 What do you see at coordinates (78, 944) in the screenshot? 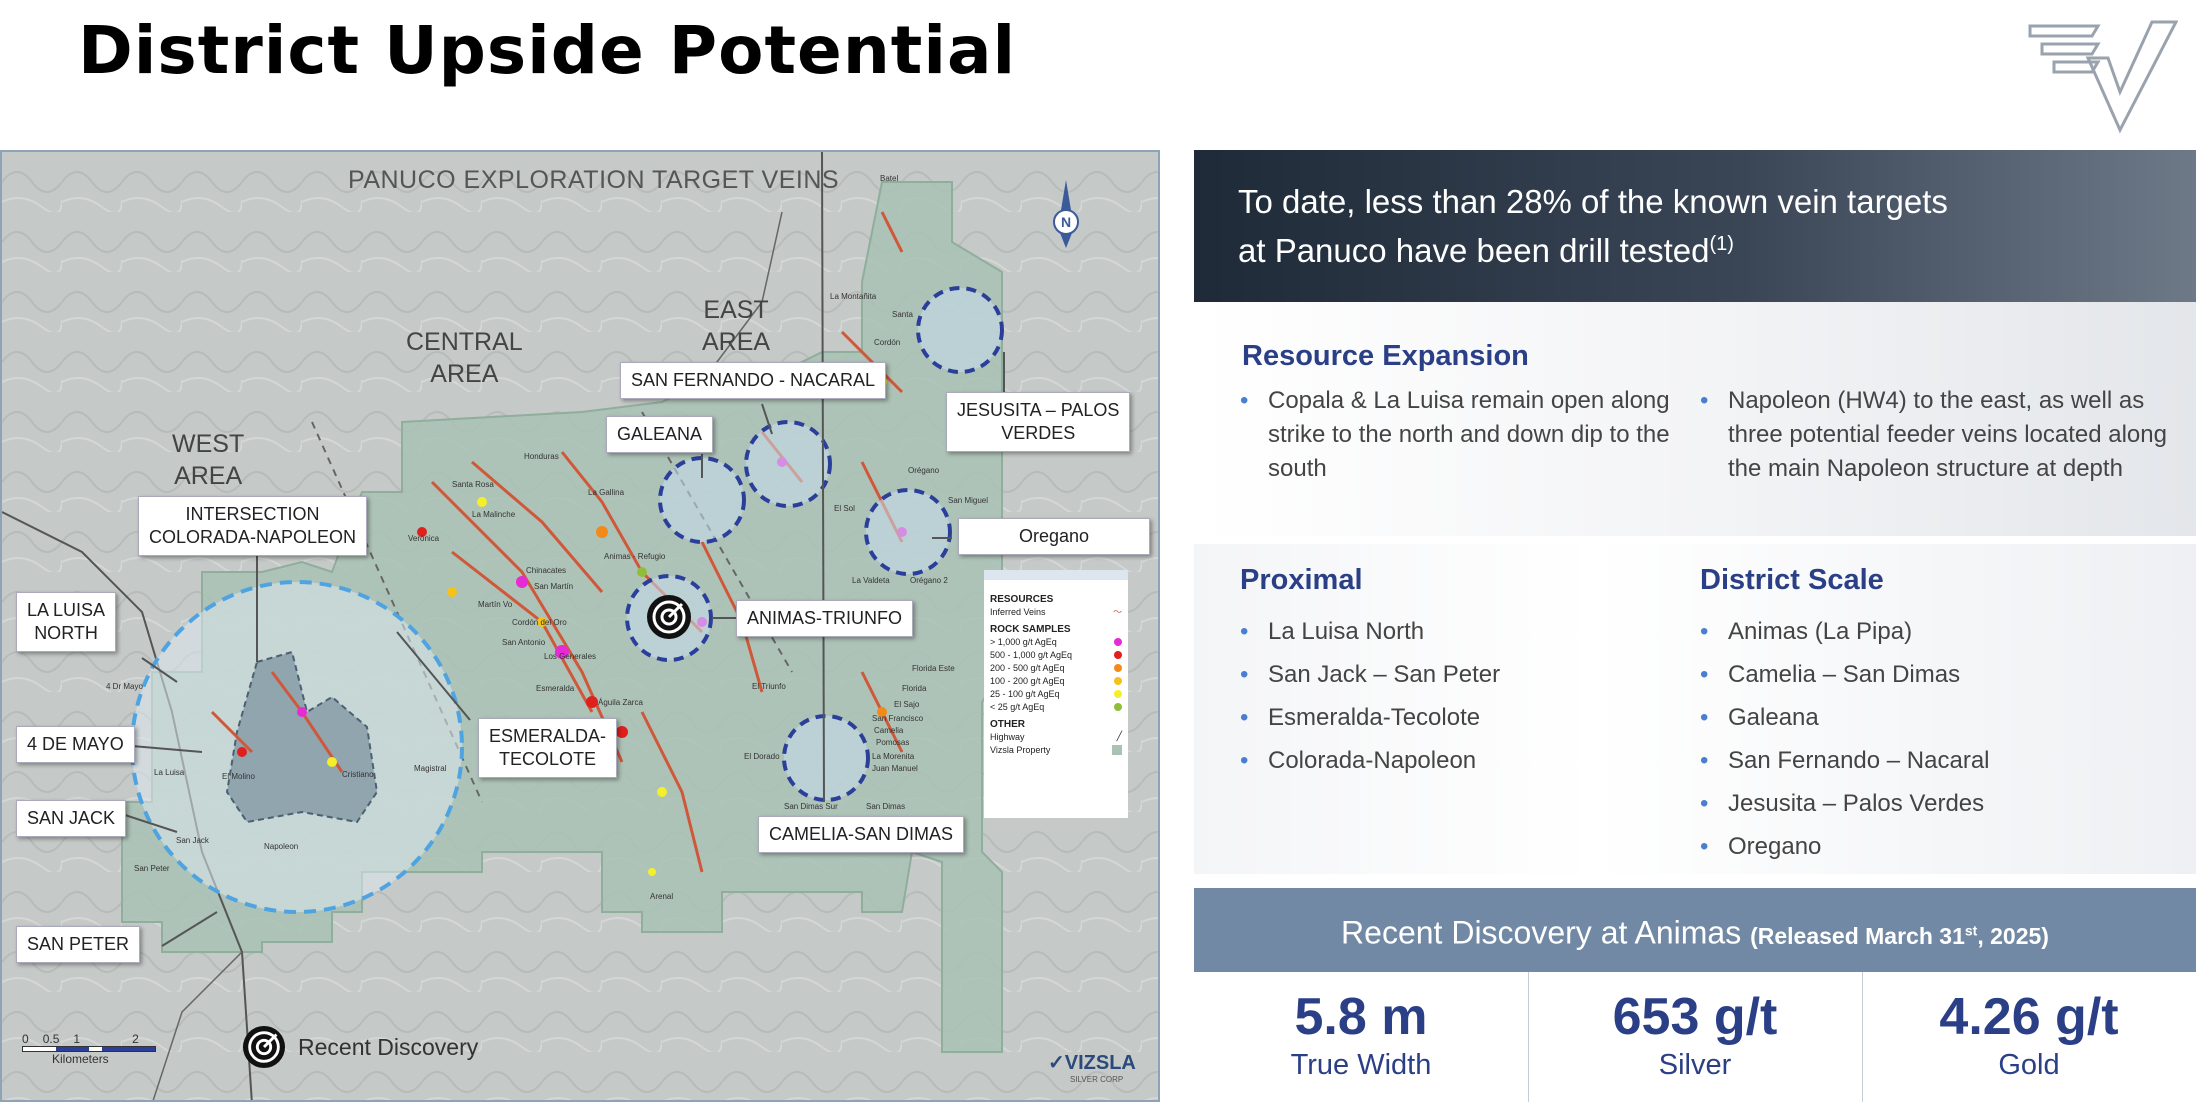
I see `label-san-peter: SAN PETER` at bounding box center [78, 944].